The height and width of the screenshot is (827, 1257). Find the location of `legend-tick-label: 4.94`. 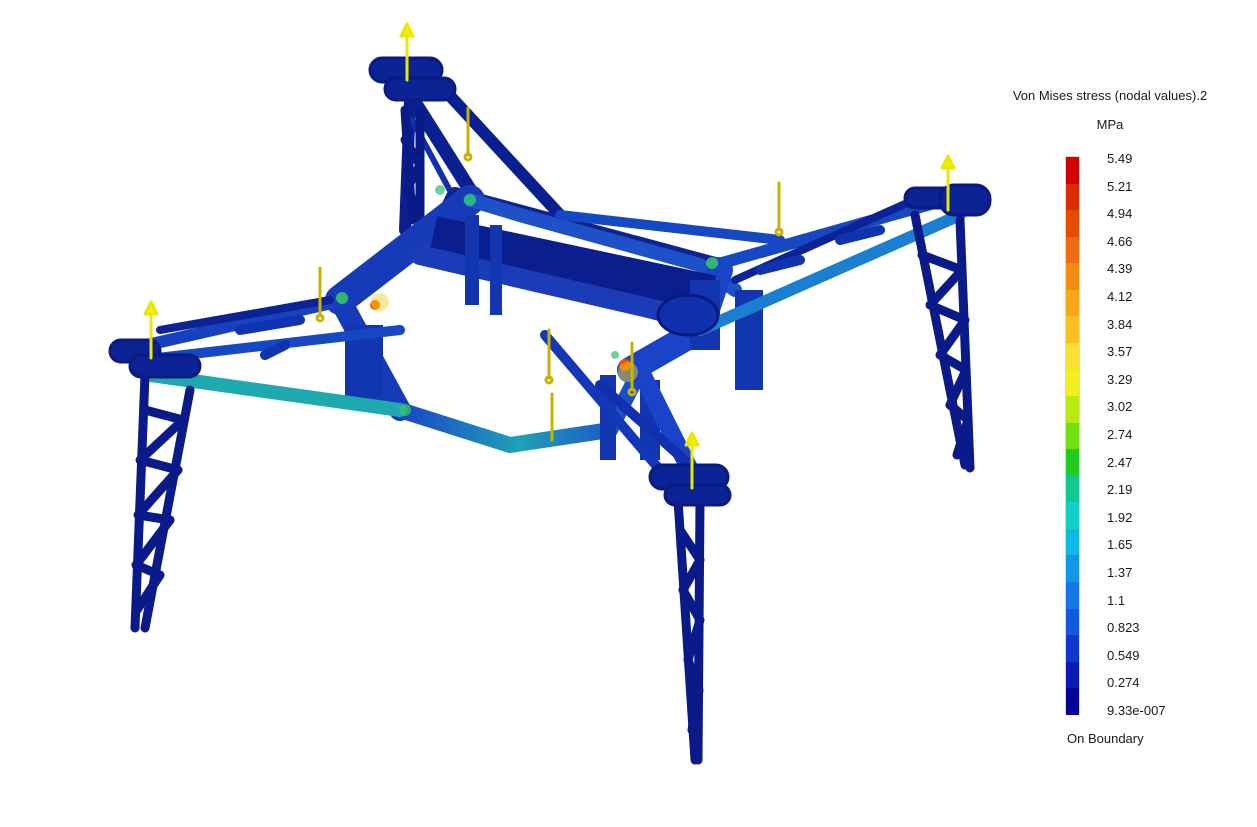

legend-tick-label: 4.94 is located at coordinates (1120, 214).